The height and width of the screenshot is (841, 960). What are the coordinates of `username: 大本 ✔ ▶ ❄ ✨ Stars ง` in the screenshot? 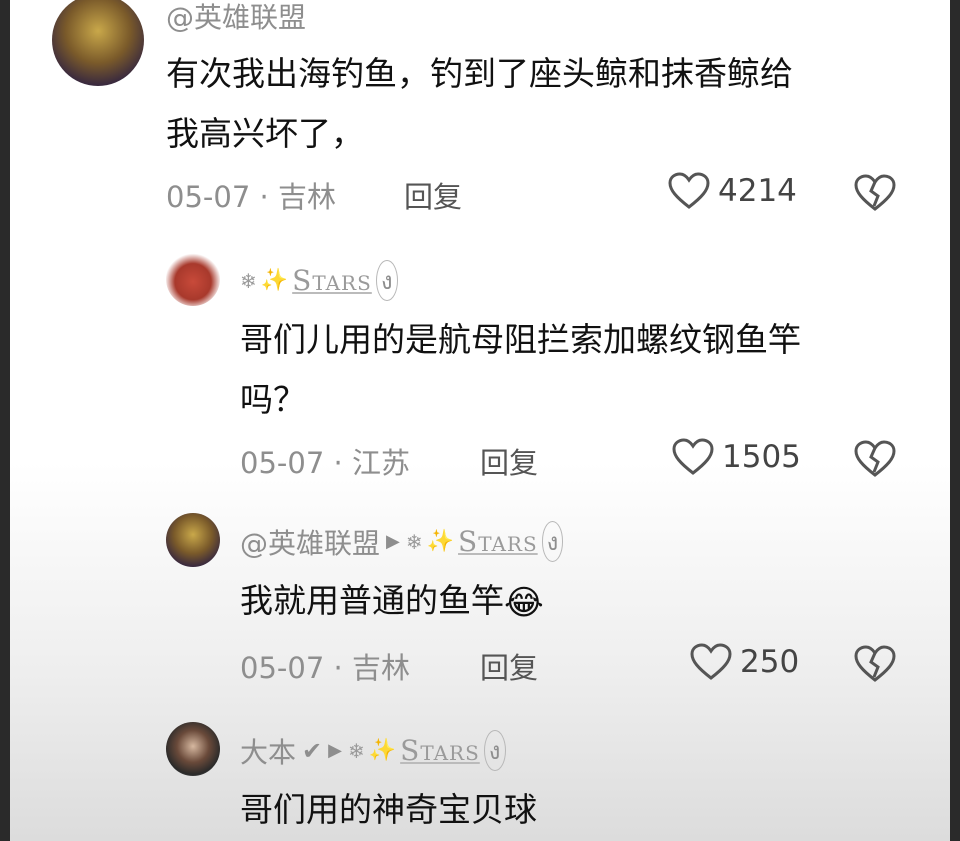 It's located at (373, 750).